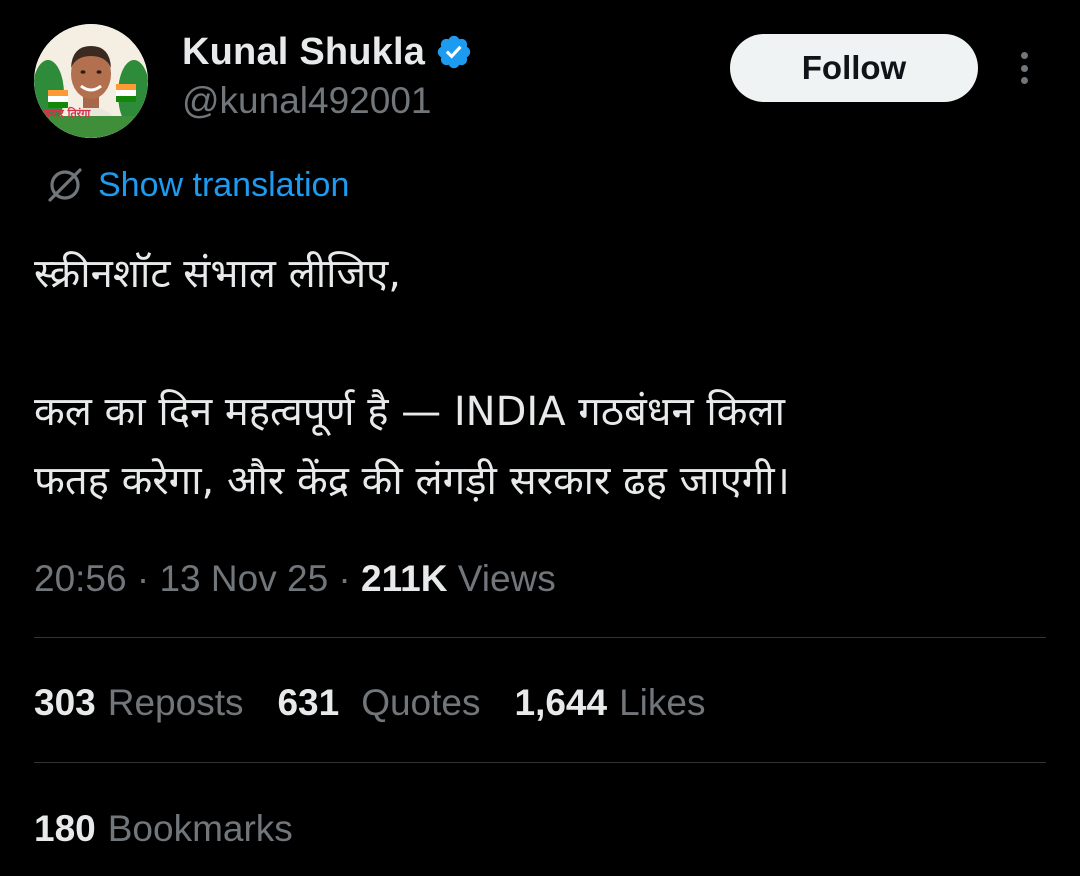 The image size is (1080, 876). I want to click on display-name: Kunal Shukla, so click(303, 52).